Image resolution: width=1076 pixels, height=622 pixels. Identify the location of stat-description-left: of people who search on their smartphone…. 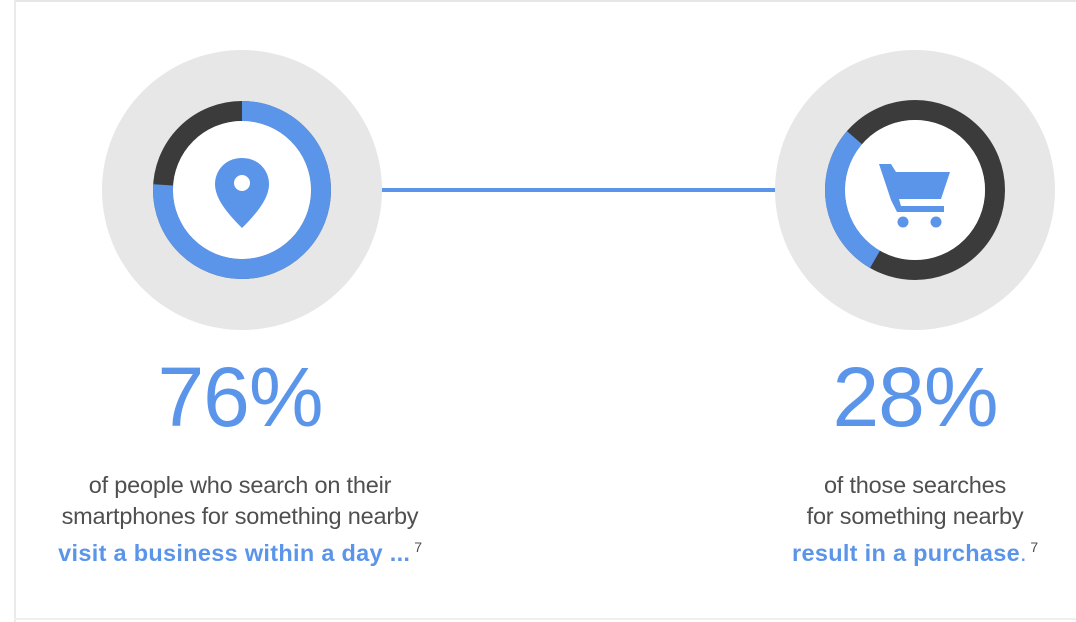
(240, 519).